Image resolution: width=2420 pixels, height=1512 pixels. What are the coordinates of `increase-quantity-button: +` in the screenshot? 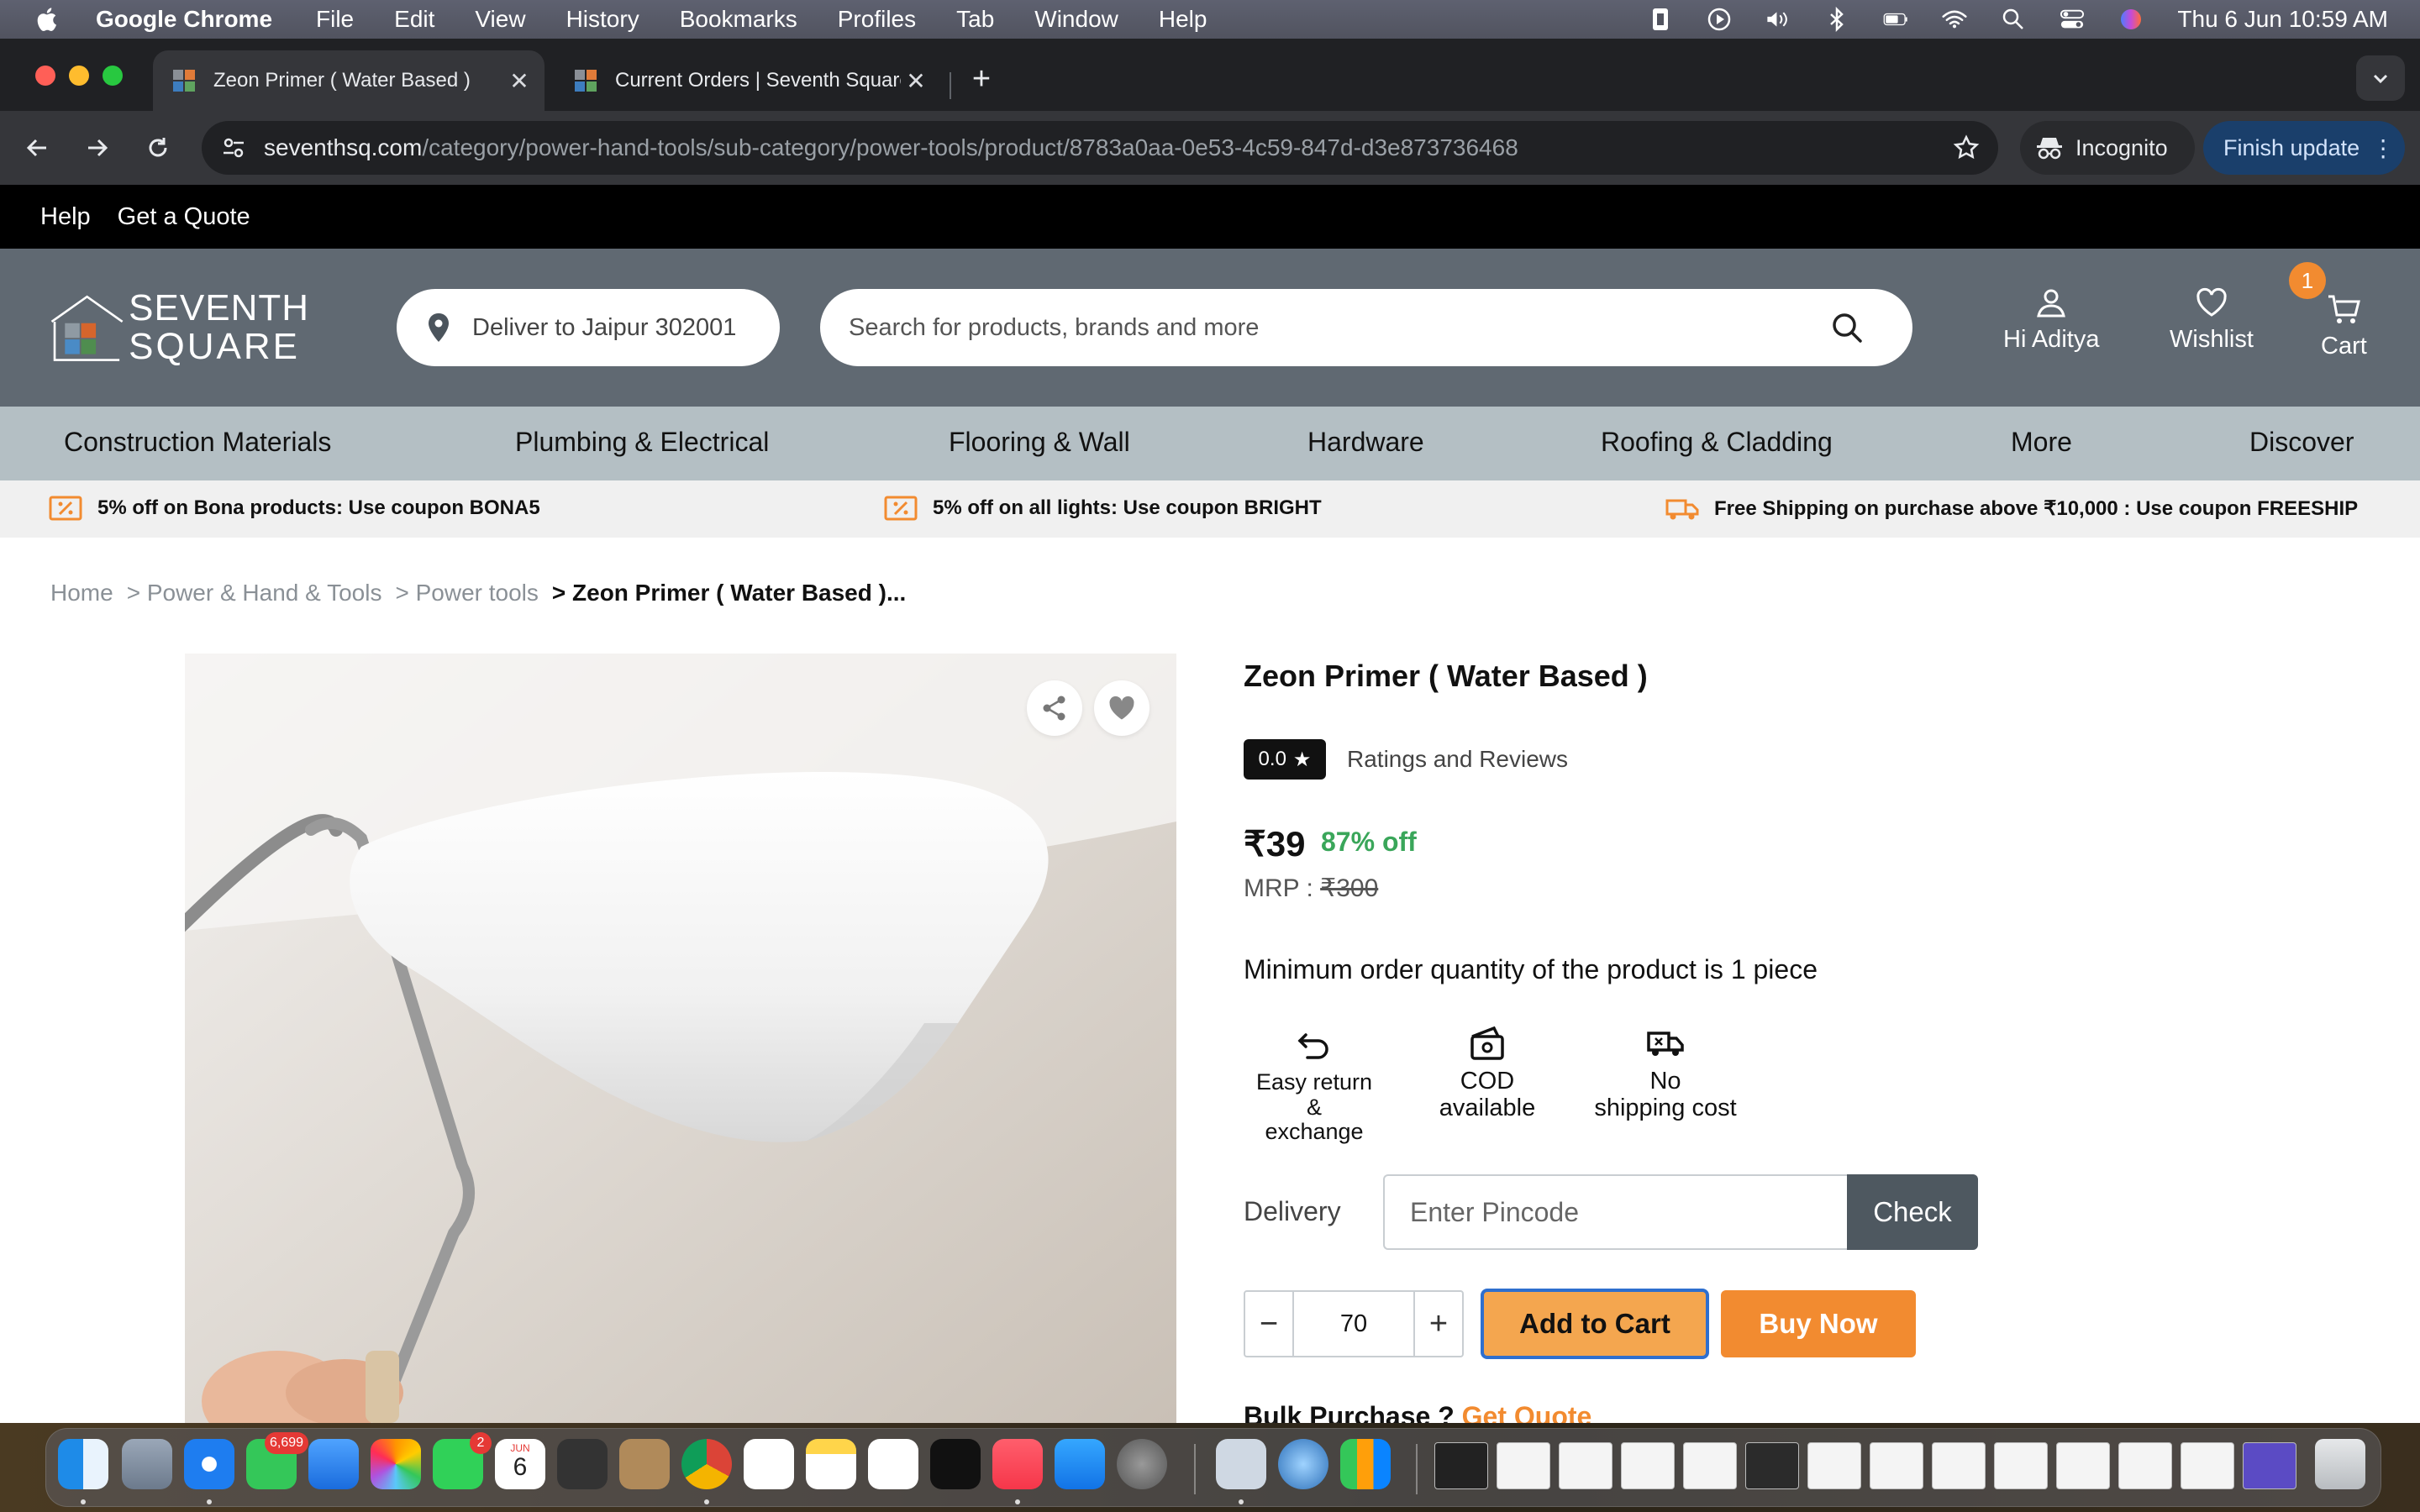 It's located at (1438, 1324).